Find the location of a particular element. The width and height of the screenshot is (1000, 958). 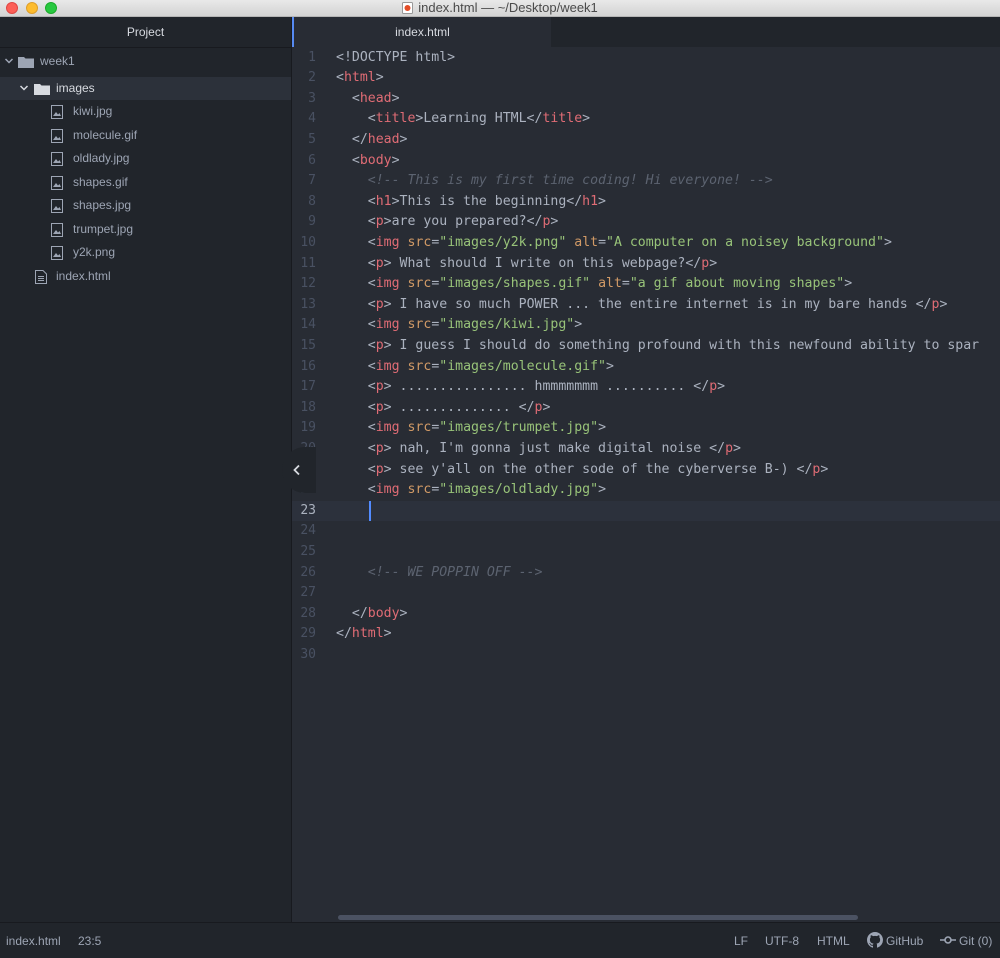

code-line: </html> is located at coordinates (668, 634).